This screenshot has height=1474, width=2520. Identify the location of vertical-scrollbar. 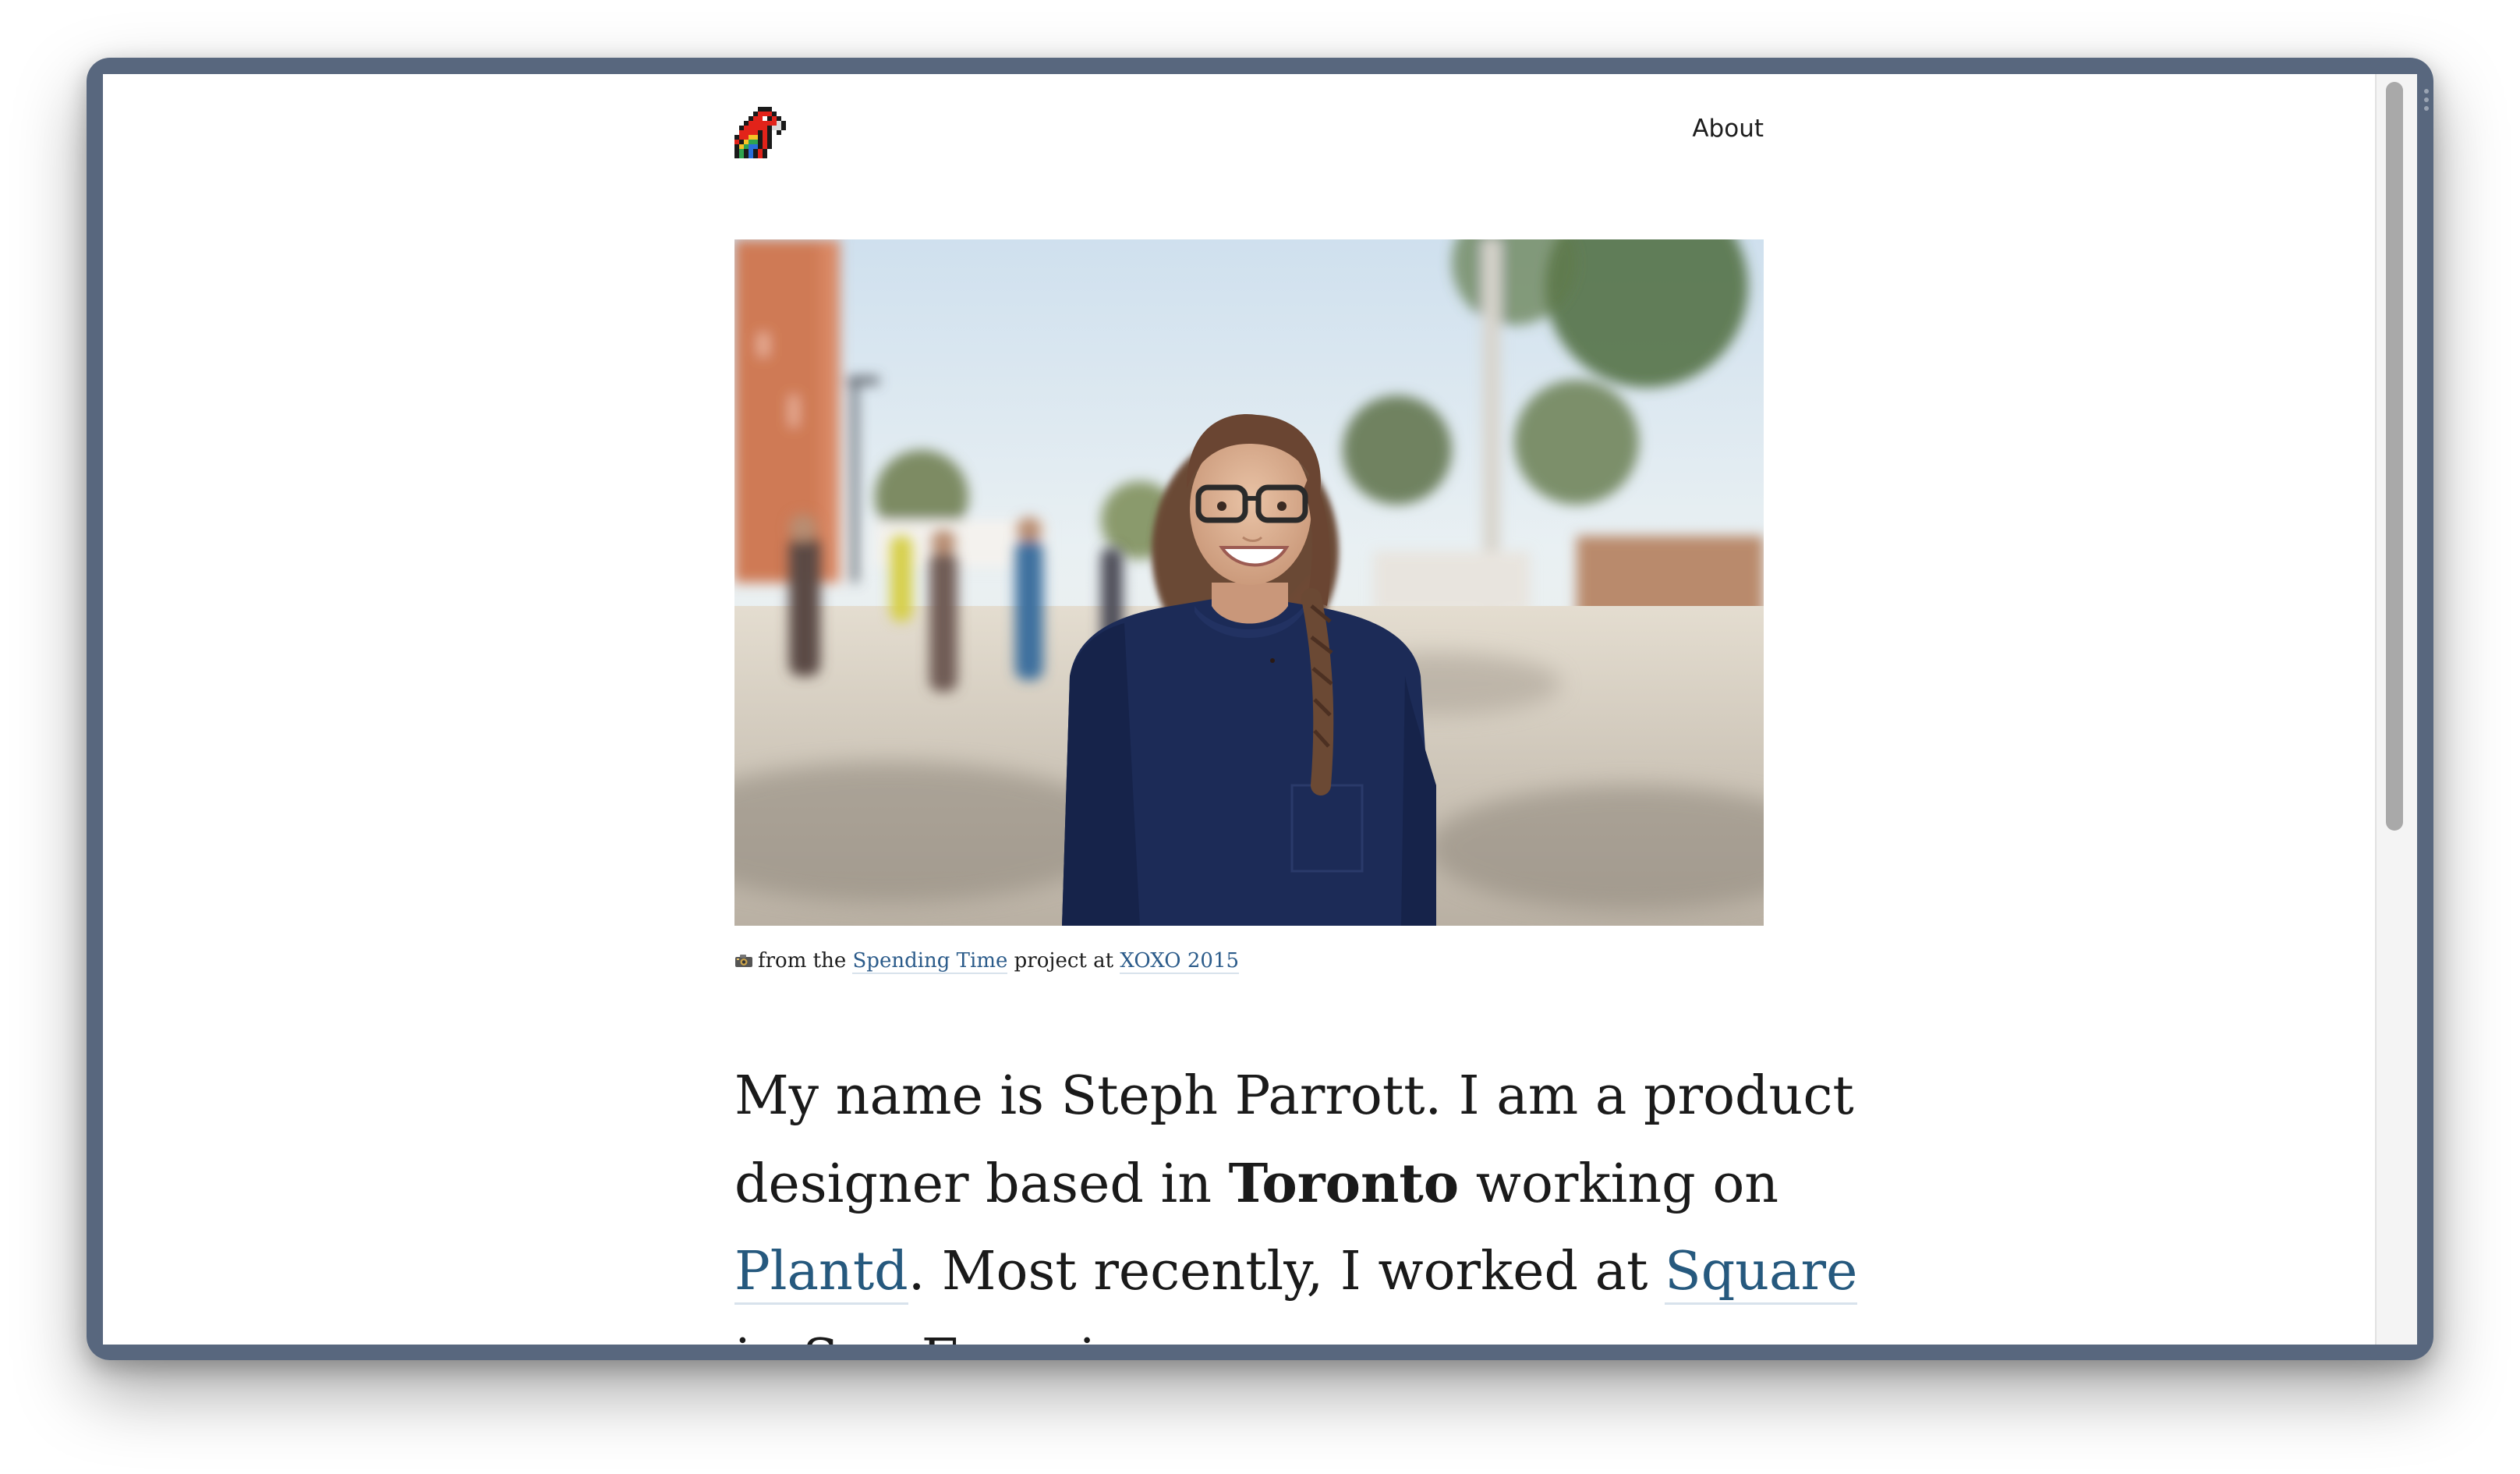
(2396, 709).